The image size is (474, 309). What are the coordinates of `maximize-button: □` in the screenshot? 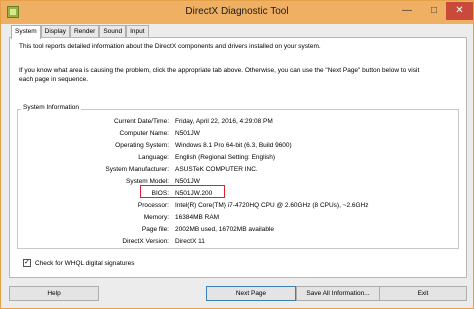 It's located at (434, 11).